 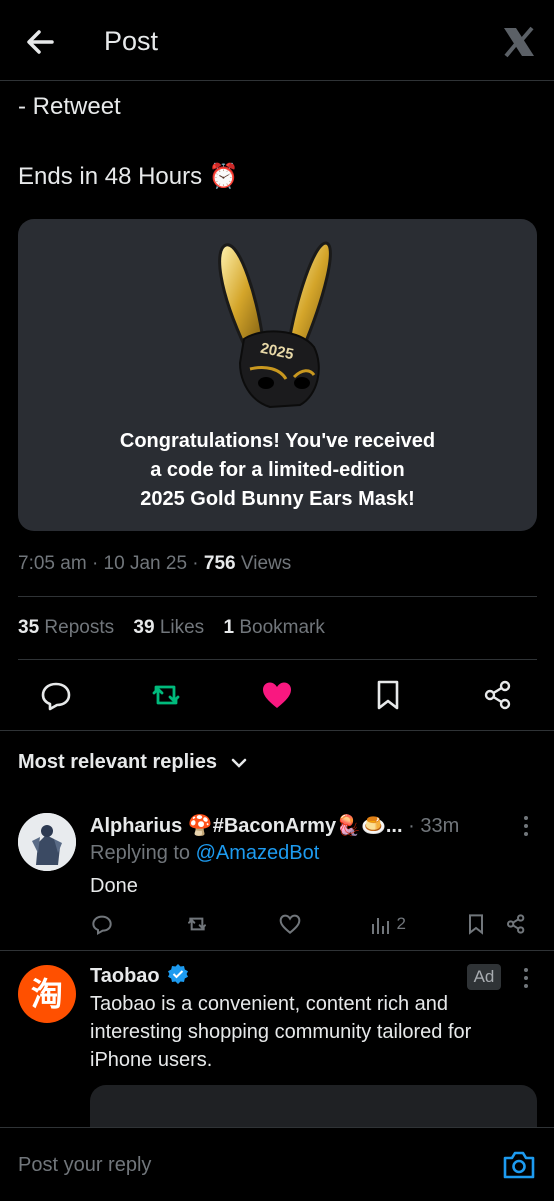 I want to click on caption-line: 2025 Gold Bunny Ears Mask!, so click(x=277, y=499).